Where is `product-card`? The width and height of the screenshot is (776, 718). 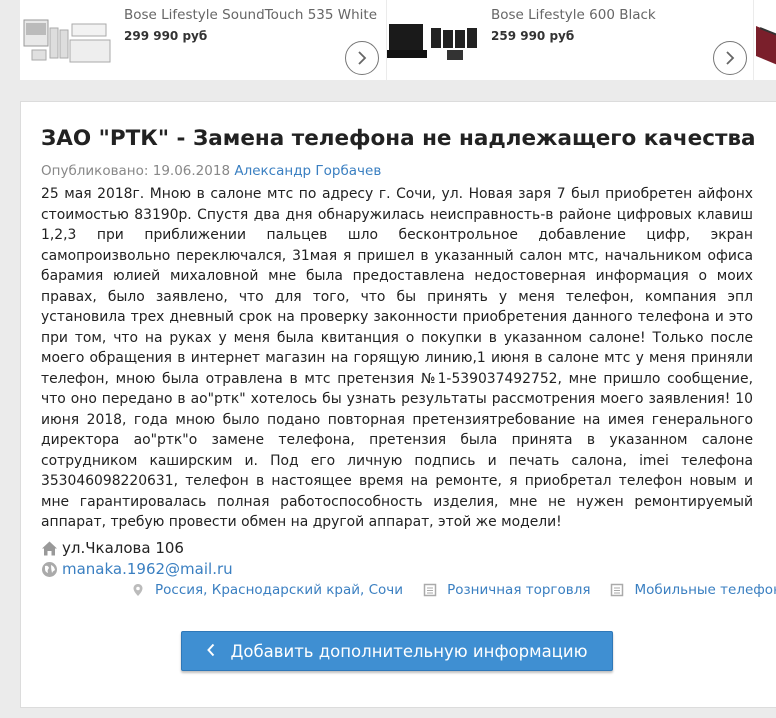 product-card is located at coordinates (765, 40).